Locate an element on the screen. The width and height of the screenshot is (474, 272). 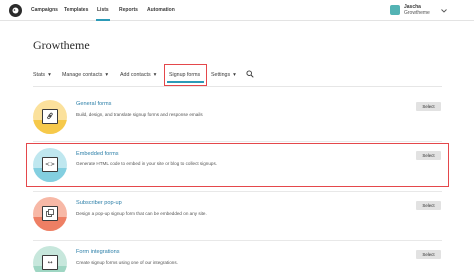
subnav-add-contacts: Add contacts ▾ is located at coordinates (138, 75).